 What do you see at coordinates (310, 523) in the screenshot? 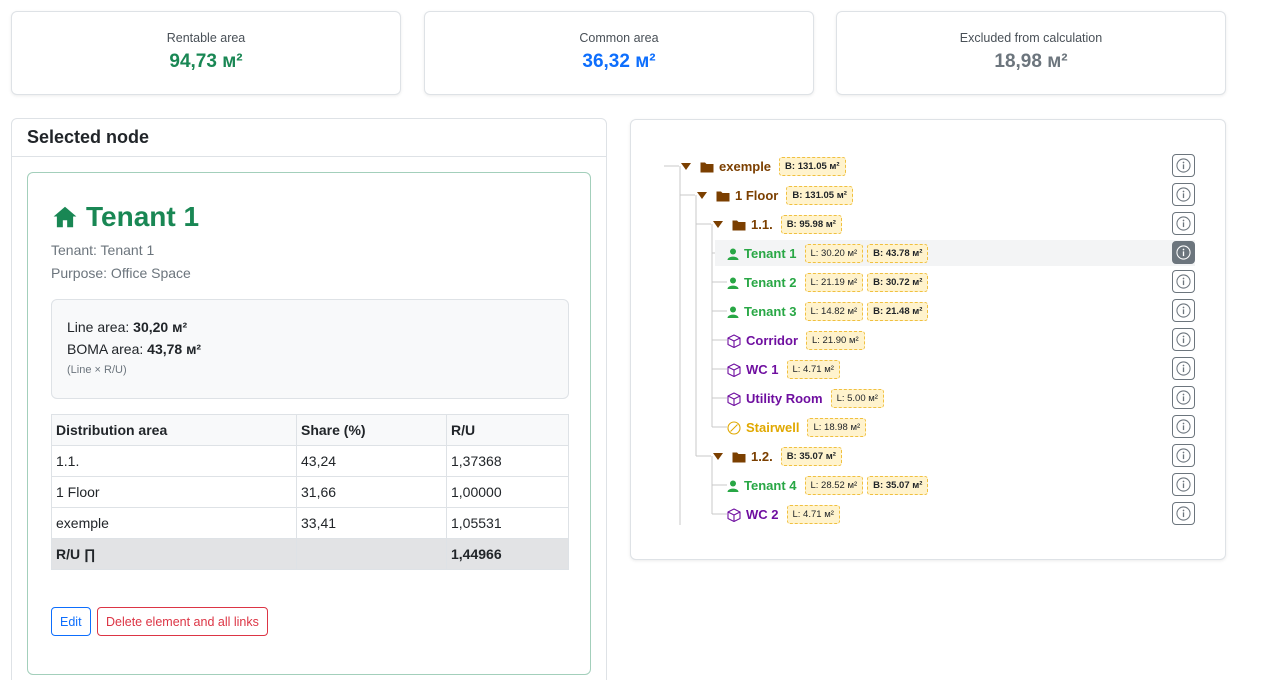
I see `table-row: exemple 33,41 1,05531` at bounding box center [310, 523].